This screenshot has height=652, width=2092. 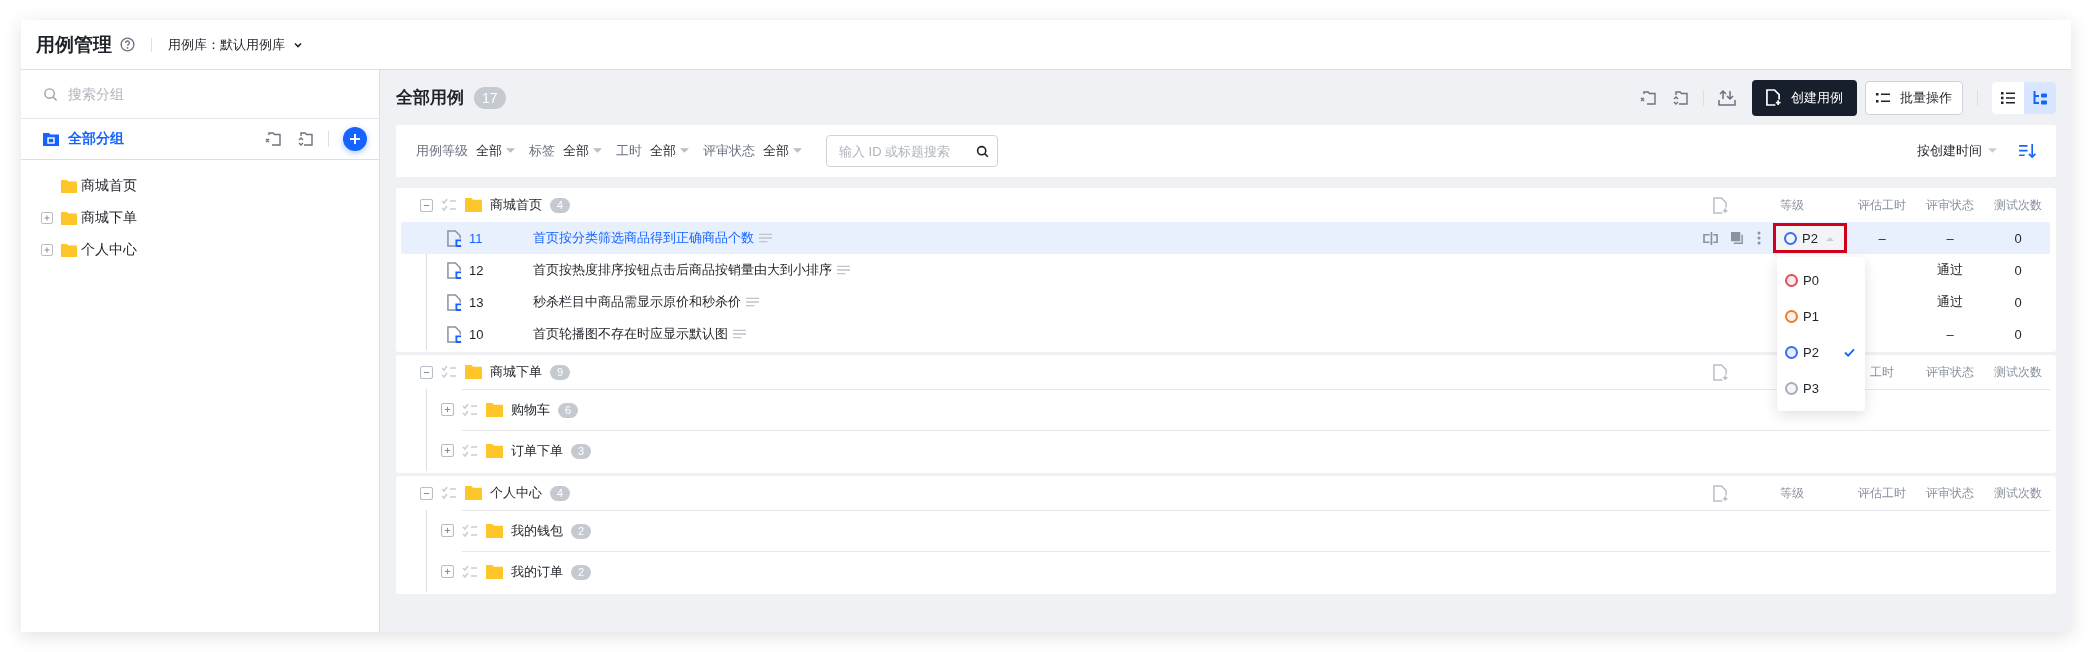 I want to click on level-option: P1, so click(x=1821, y=316).